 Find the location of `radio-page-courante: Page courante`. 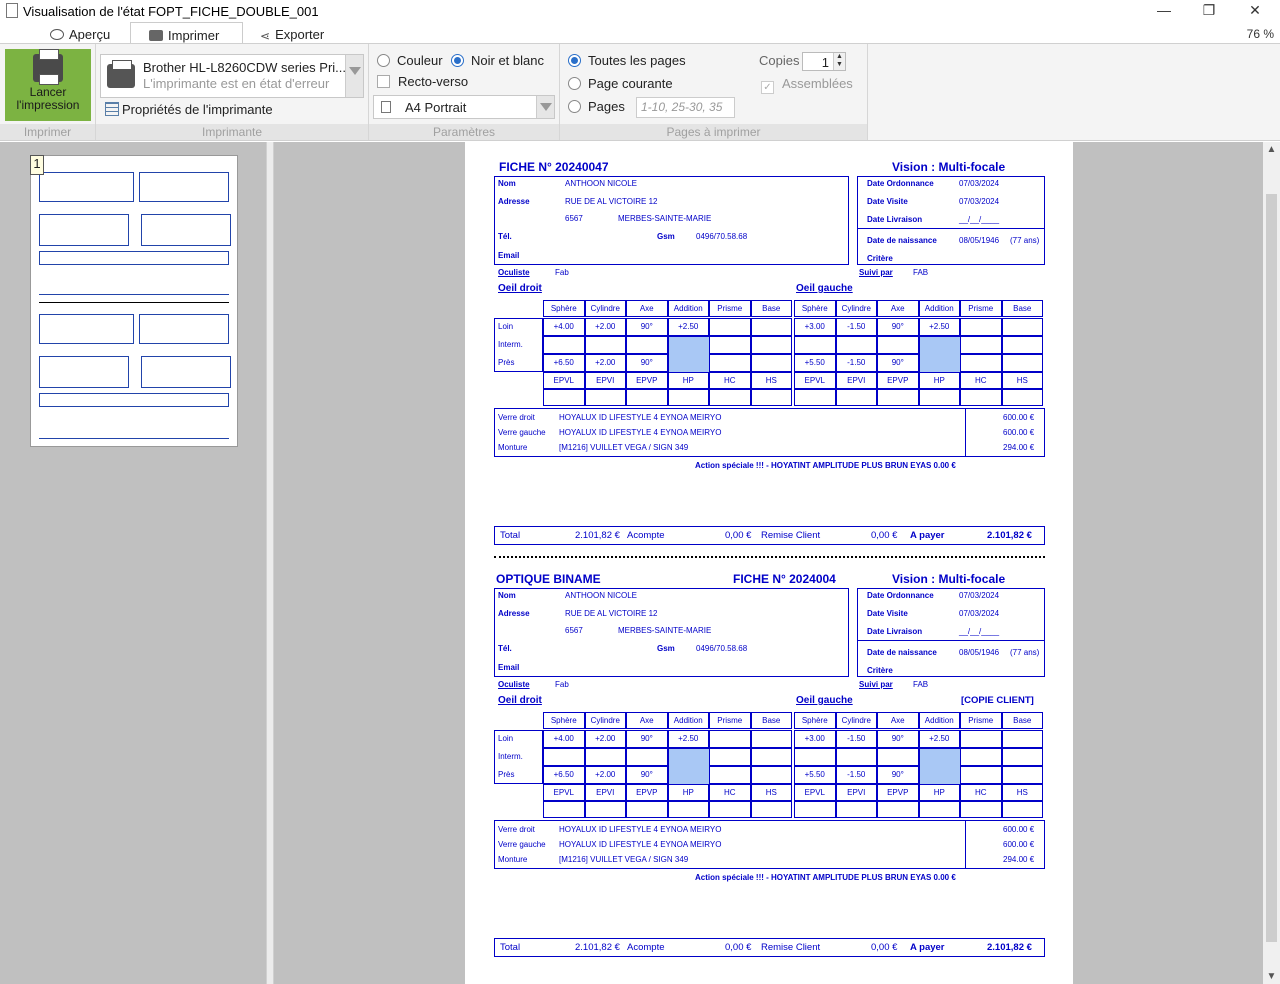

radio-page-courante: Page courante is located at coordinates (620, 83).